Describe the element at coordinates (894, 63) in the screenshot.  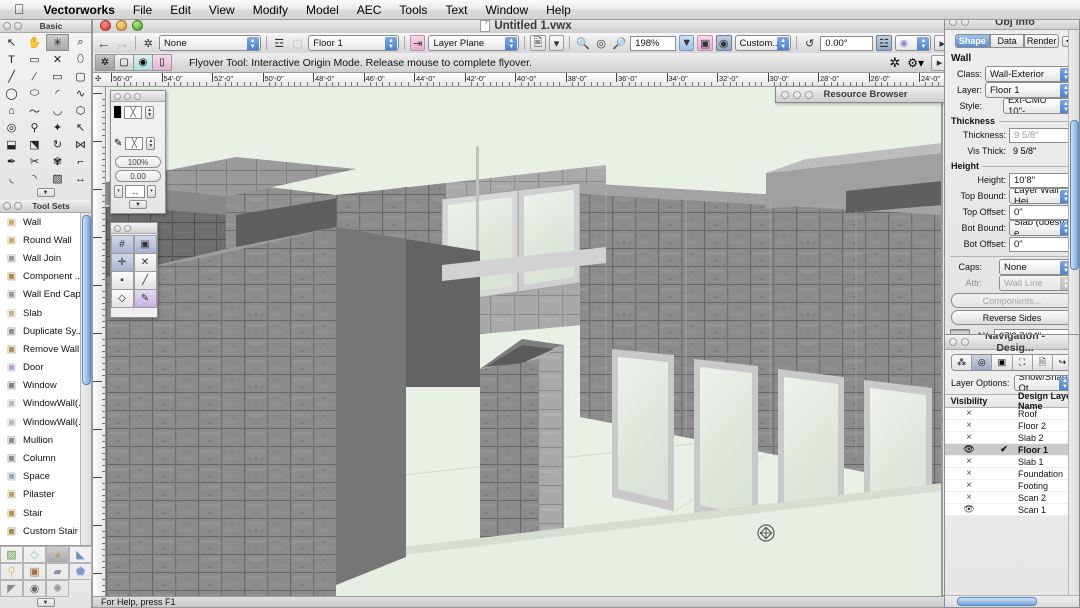
I see `eyedropper-icon: ✲` at that location.